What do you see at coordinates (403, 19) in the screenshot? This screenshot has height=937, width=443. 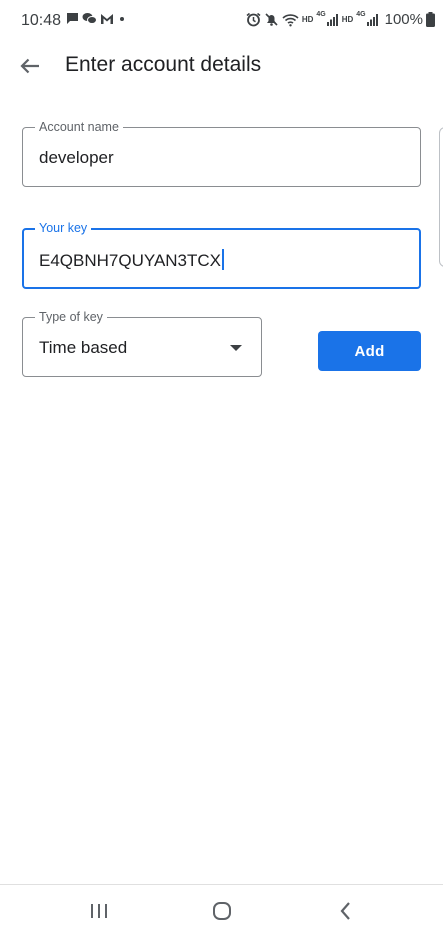 I see `battery-percent: 100%` at bounding box center [403, 19].